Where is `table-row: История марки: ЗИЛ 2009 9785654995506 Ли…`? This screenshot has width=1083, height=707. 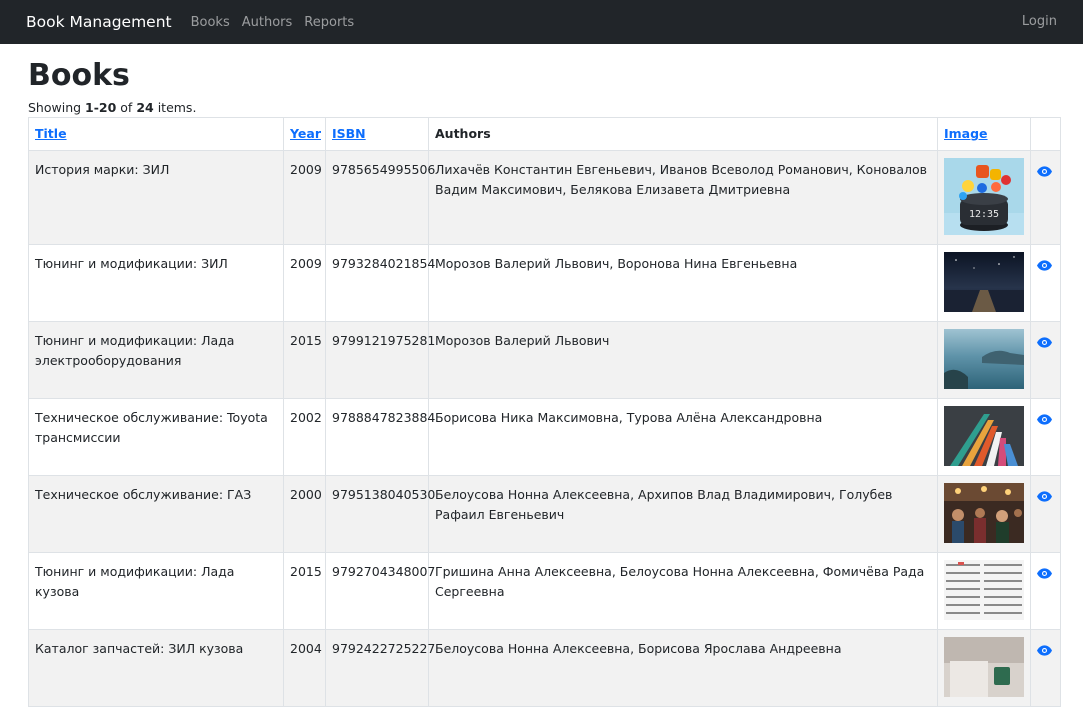 table-row: История марки: ЗИЛ 2009 9785654995506 Ли… is located at coordinates (544, 197).